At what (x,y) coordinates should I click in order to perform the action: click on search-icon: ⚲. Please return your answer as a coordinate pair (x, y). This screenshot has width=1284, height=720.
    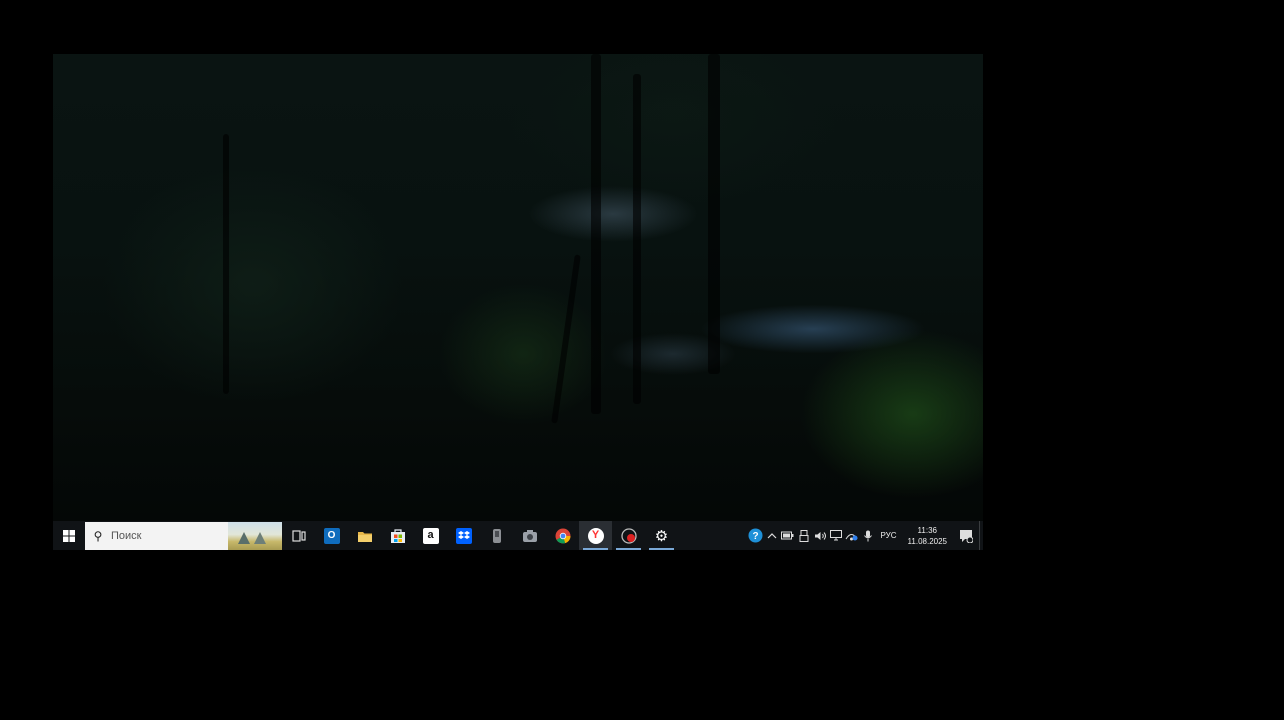
    Looking at the image, I should click on (98, 535).